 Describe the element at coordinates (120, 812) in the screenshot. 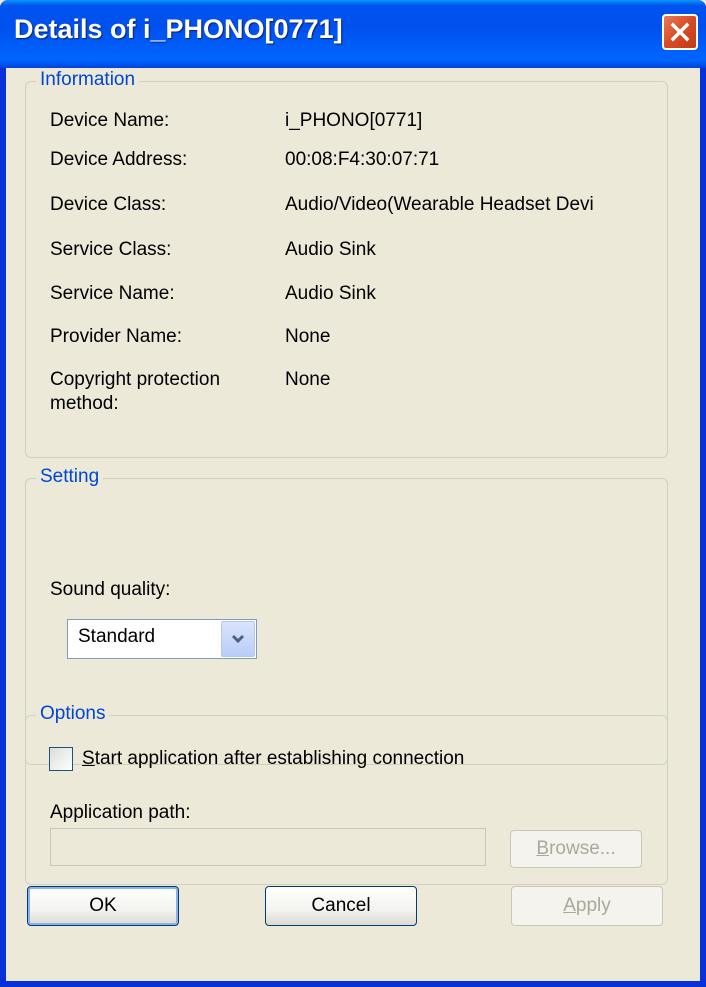

I see `application-path-label: Application path:` at that location.